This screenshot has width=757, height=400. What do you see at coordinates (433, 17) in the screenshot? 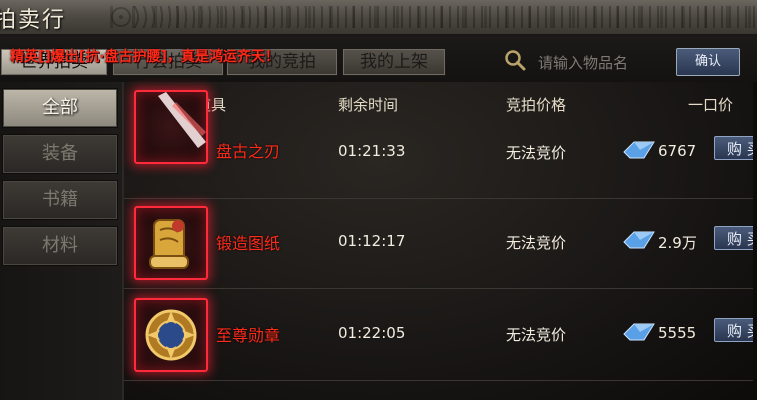
I see `title-bar-ornament` at bounding box center [433, 17].